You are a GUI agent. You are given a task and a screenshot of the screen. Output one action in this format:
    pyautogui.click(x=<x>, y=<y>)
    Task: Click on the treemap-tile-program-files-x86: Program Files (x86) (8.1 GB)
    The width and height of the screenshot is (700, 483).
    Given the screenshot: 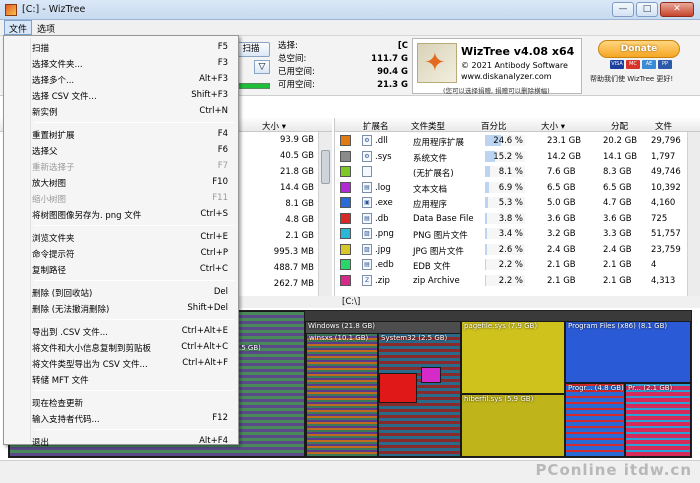 What is the action you would take?
    pyautogui.click(x=628, y=352)
    